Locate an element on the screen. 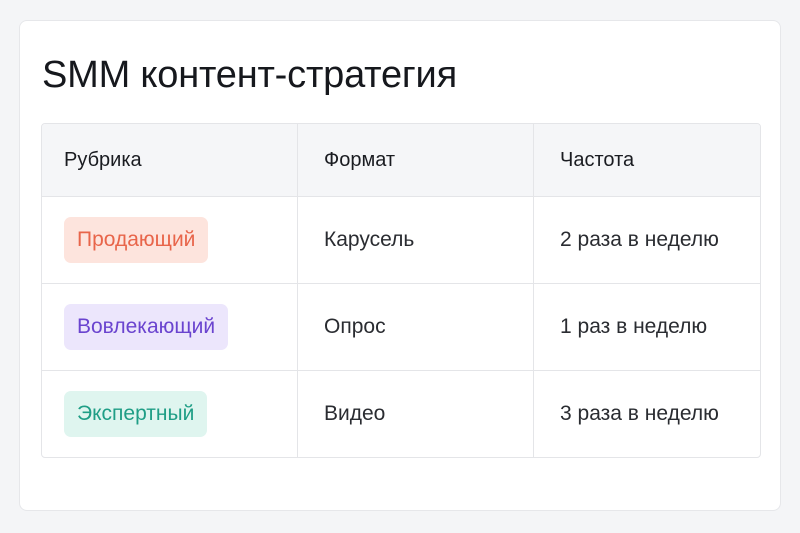  table-row: Экспертный Видео 3 раза в неделю is located at coordinates (401, 413).